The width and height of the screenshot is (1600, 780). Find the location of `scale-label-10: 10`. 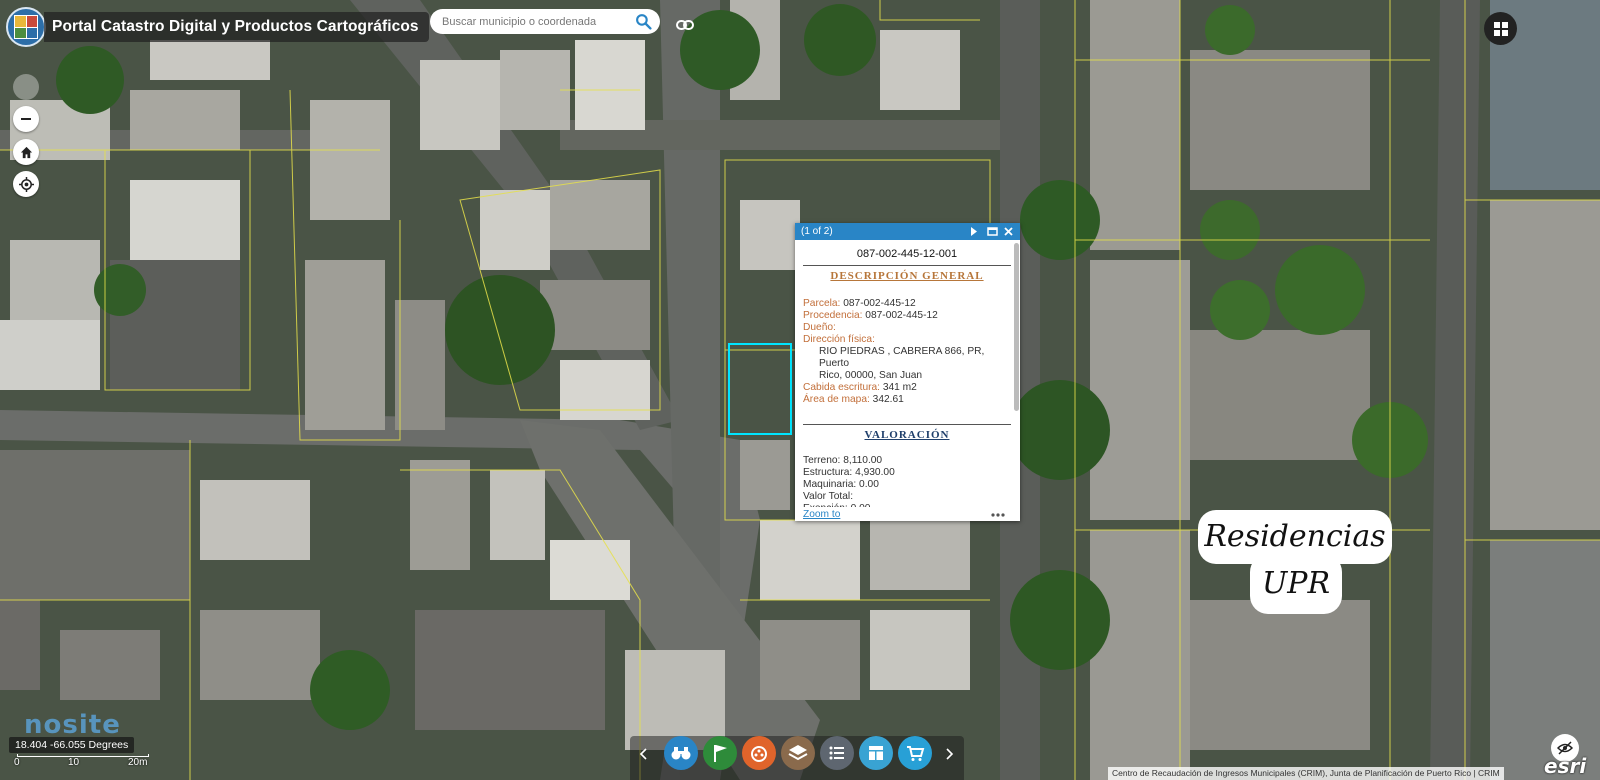

scale-label-10: 10 is located at coordinates (74, 762).